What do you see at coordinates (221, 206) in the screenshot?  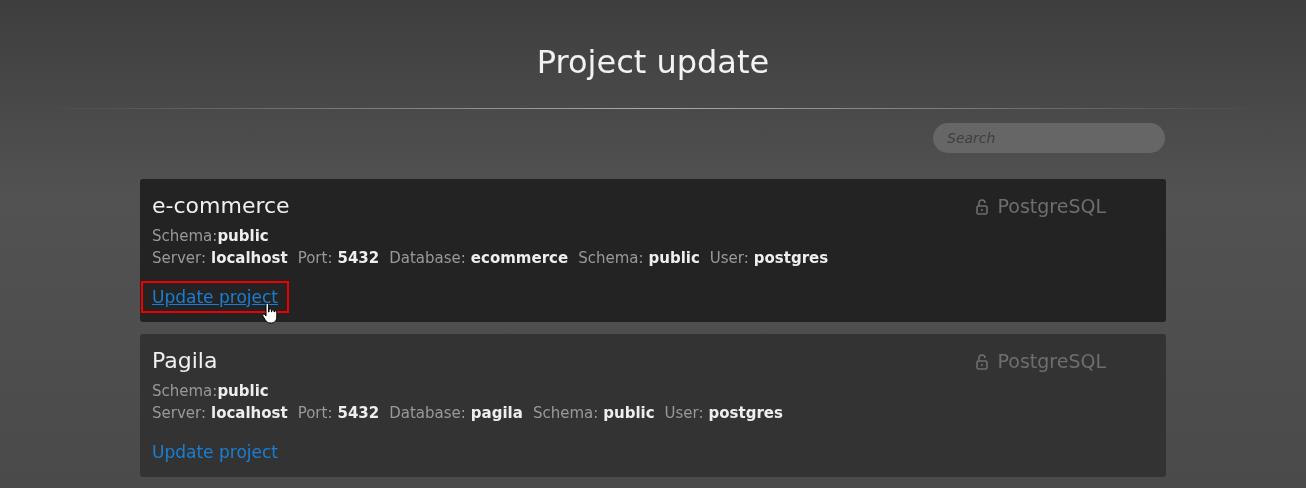 I see `project-name: e-commerce` at bounding box center [221, 206].